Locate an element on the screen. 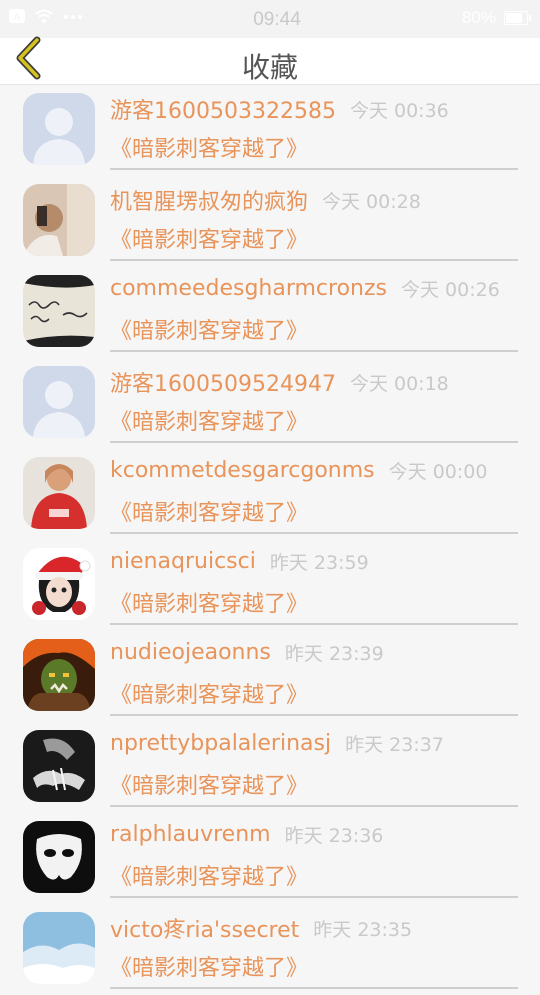  list-item: 机智腥塄叔匆的疯狗 今天 00:28 《暗影刺客穿越了》 is located at coordinates (270, 221).